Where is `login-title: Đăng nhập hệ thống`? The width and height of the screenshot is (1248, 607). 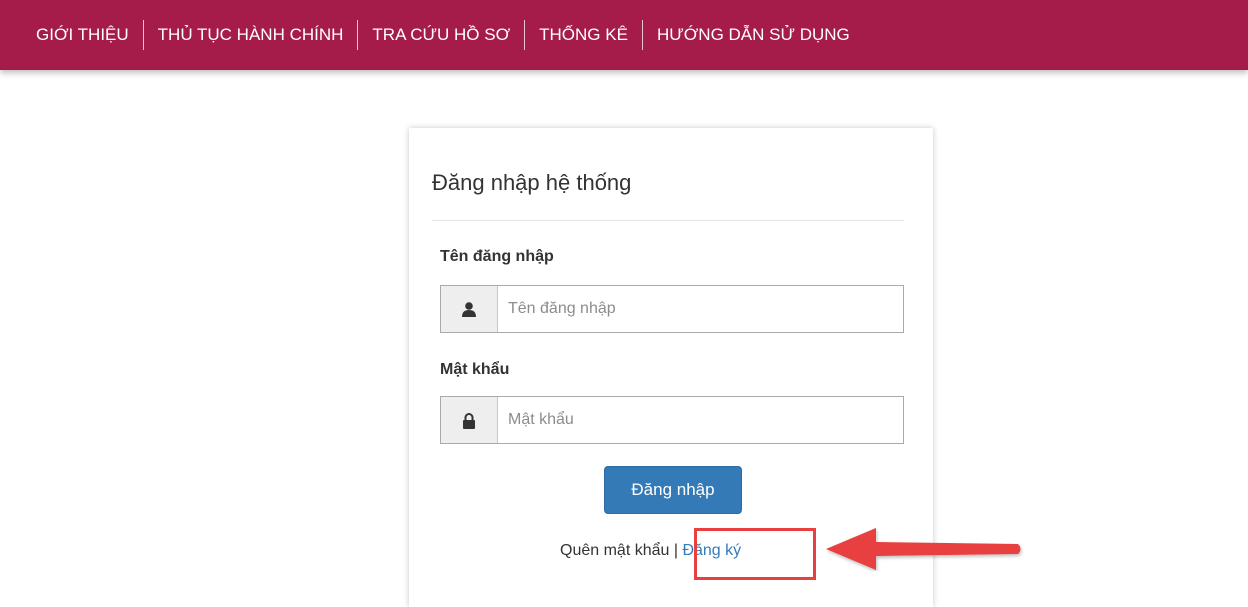
login-title: Đăng nhập hệ thống is located at coordinates (532, 182).